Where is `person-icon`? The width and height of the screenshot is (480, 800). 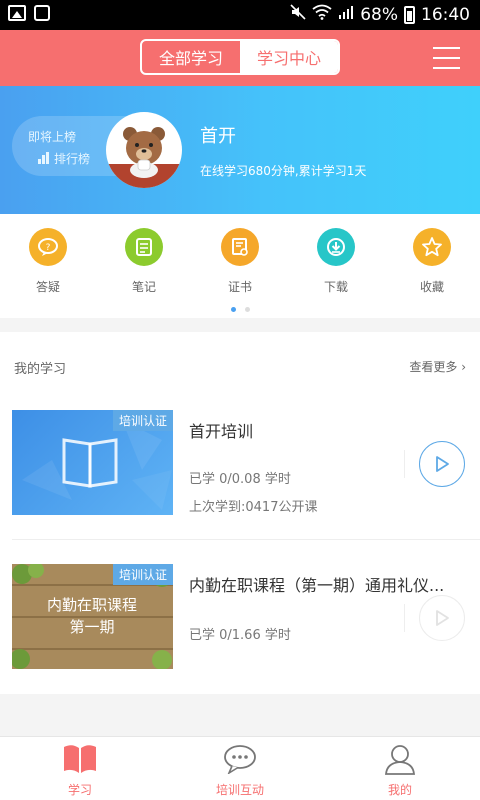
person-icon is located at coordinates (400, 760).